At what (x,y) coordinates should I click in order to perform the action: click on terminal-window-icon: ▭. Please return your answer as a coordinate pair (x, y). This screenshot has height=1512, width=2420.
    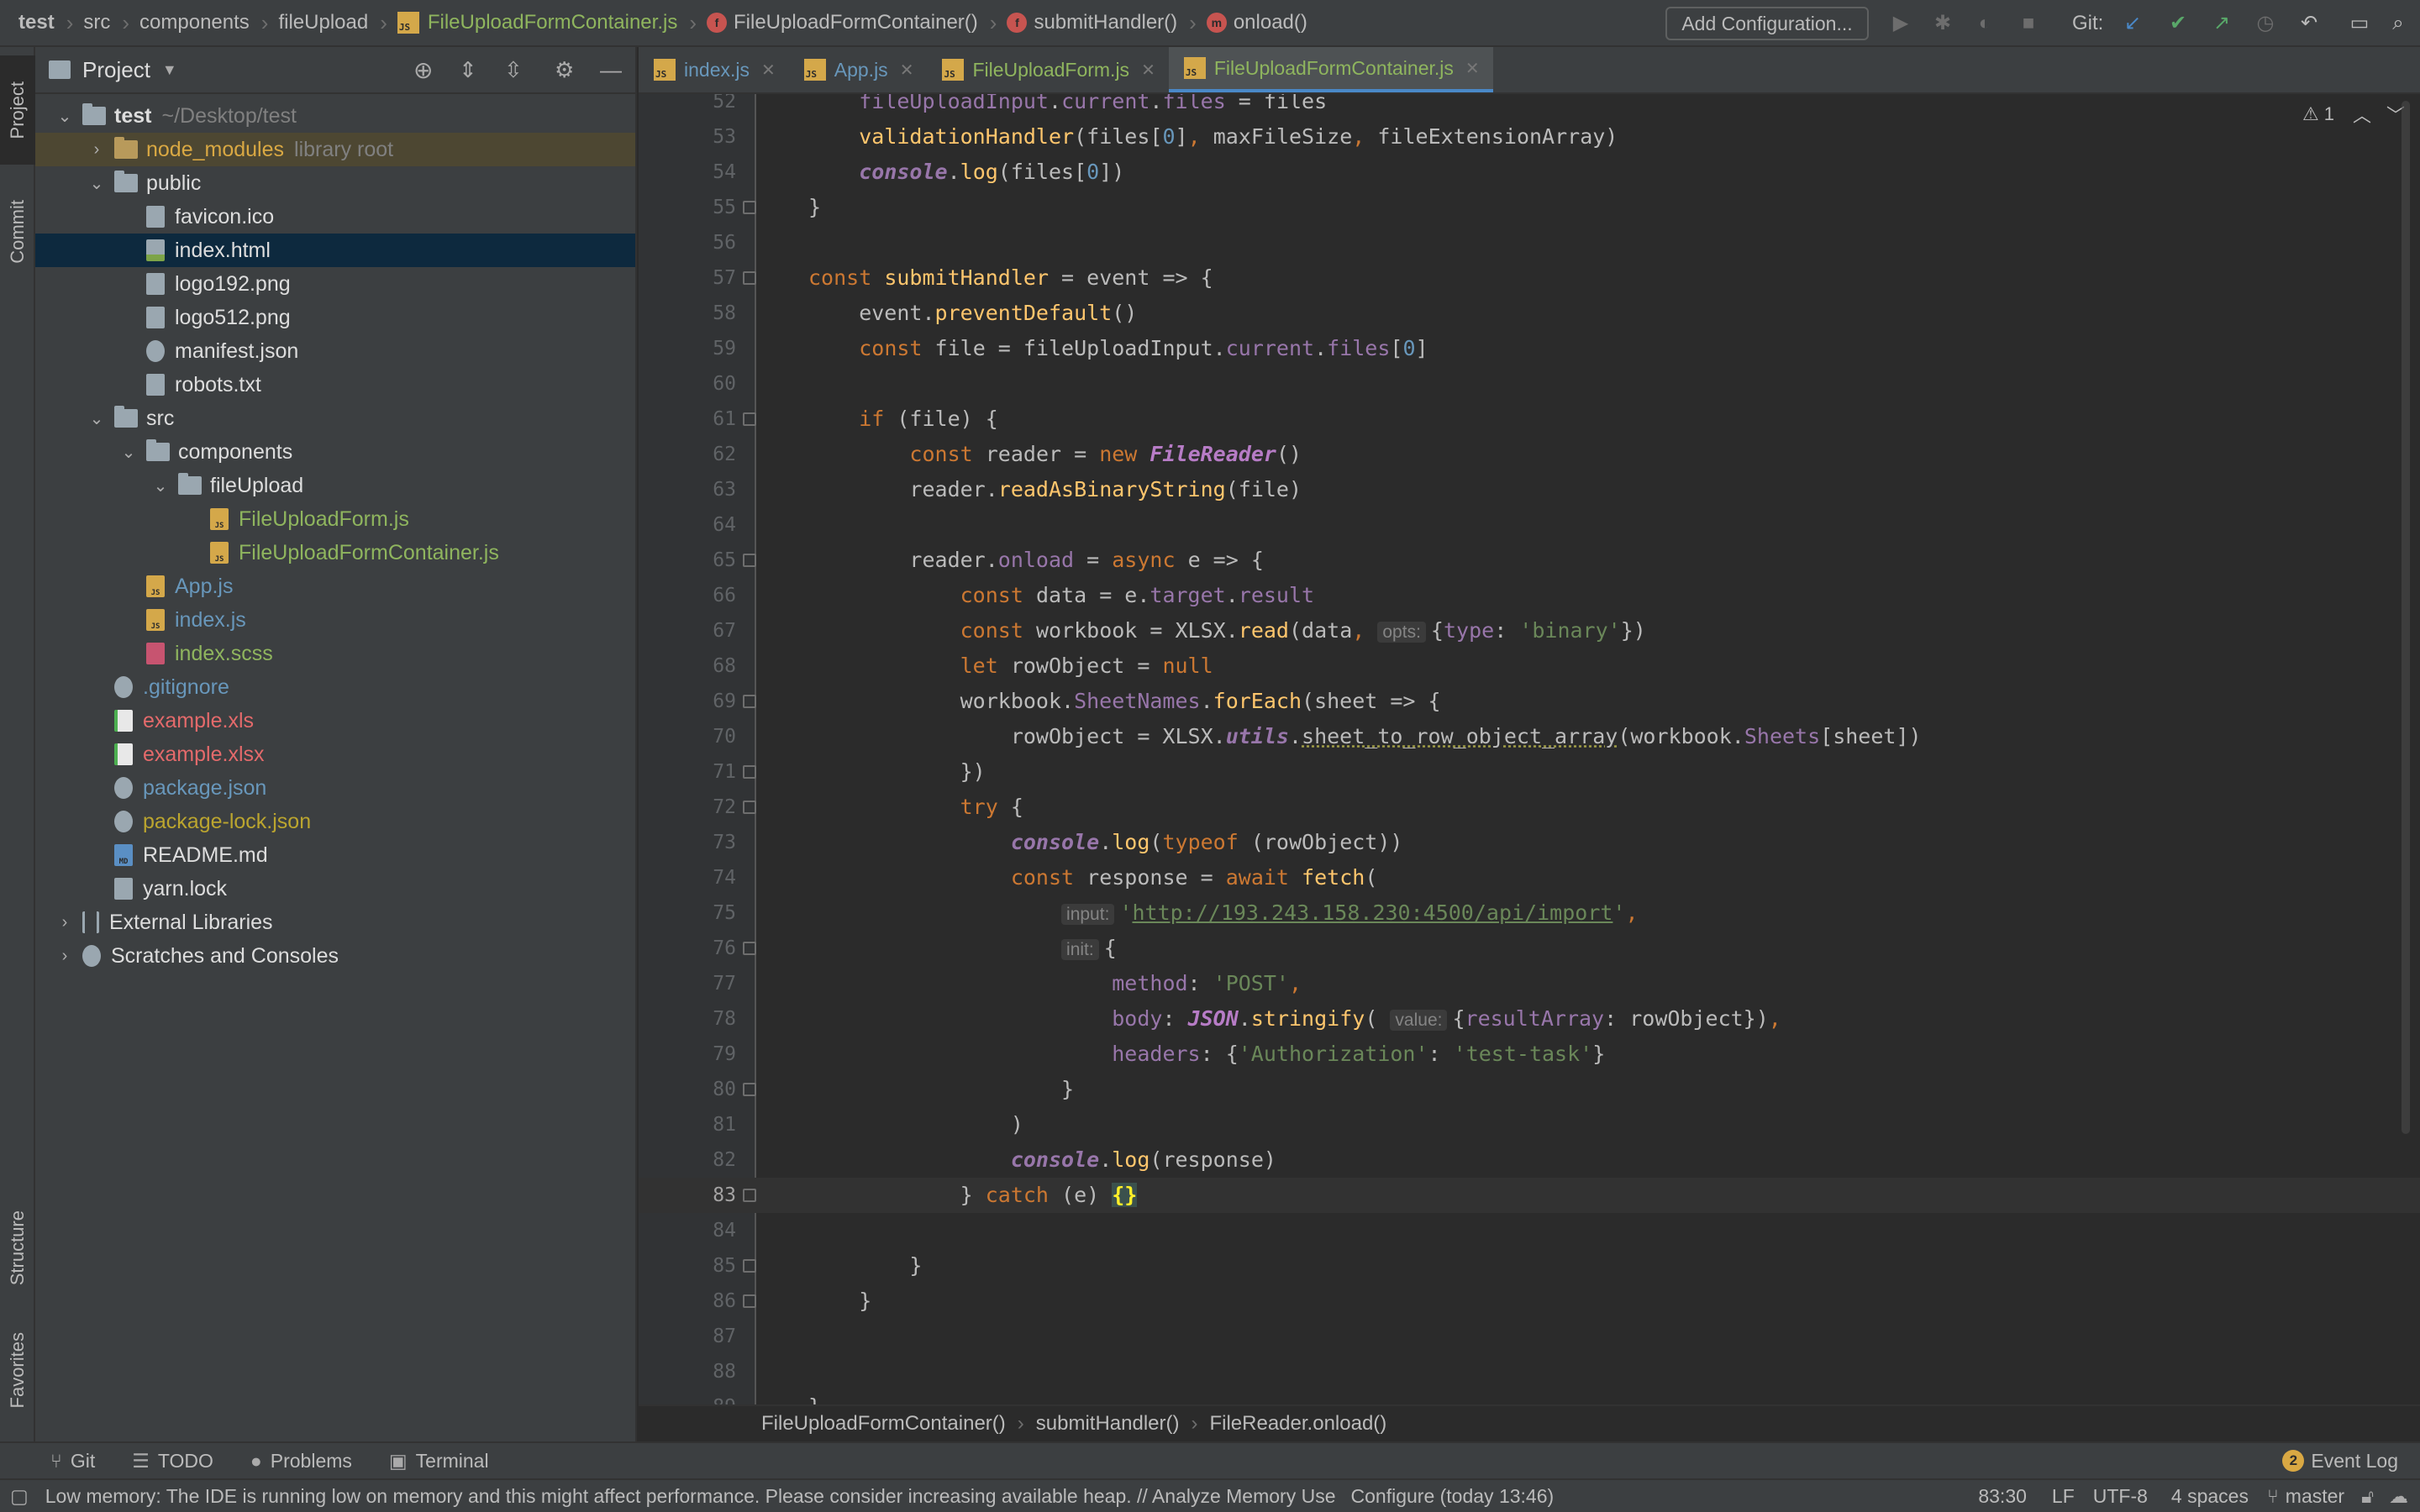
    Looking at the image, I should click on (2359, 23).